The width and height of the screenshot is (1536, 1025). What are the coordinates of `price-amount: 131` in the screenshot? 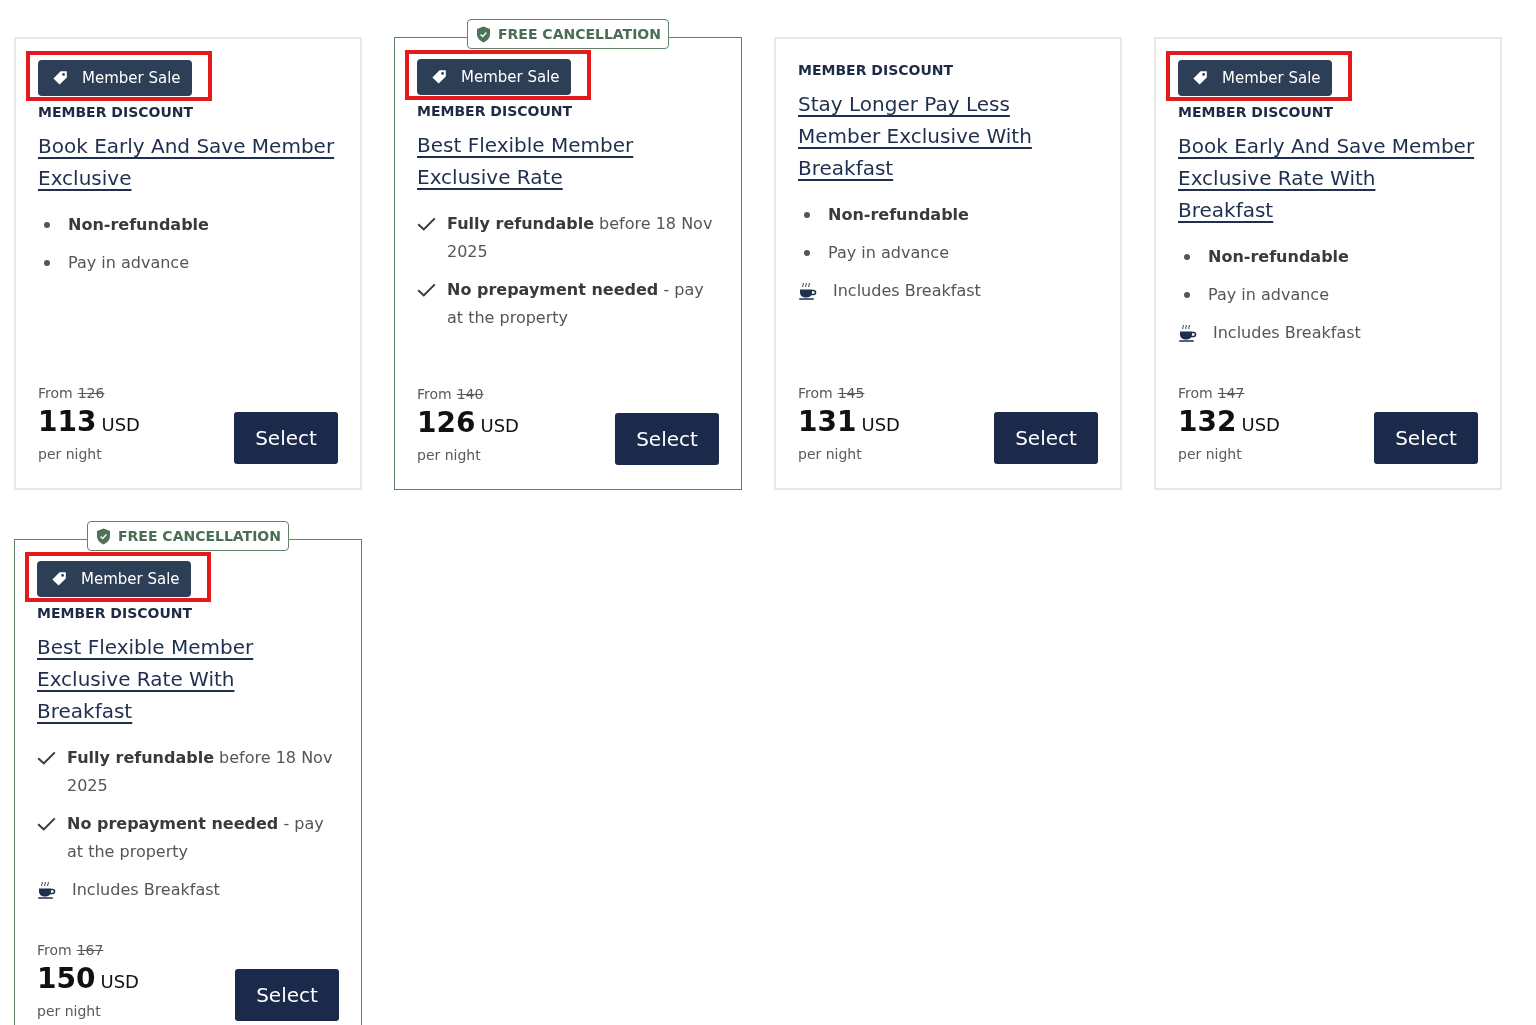 It's located at (827, 422).